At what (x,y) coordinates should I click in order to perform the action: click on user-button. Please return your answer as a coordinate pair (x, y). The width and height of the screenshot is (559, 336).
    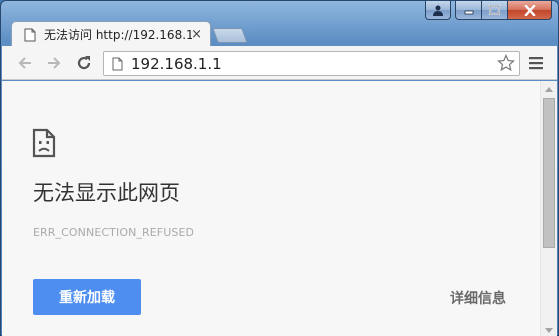
    Looking at the image, I should click on (438, 10).